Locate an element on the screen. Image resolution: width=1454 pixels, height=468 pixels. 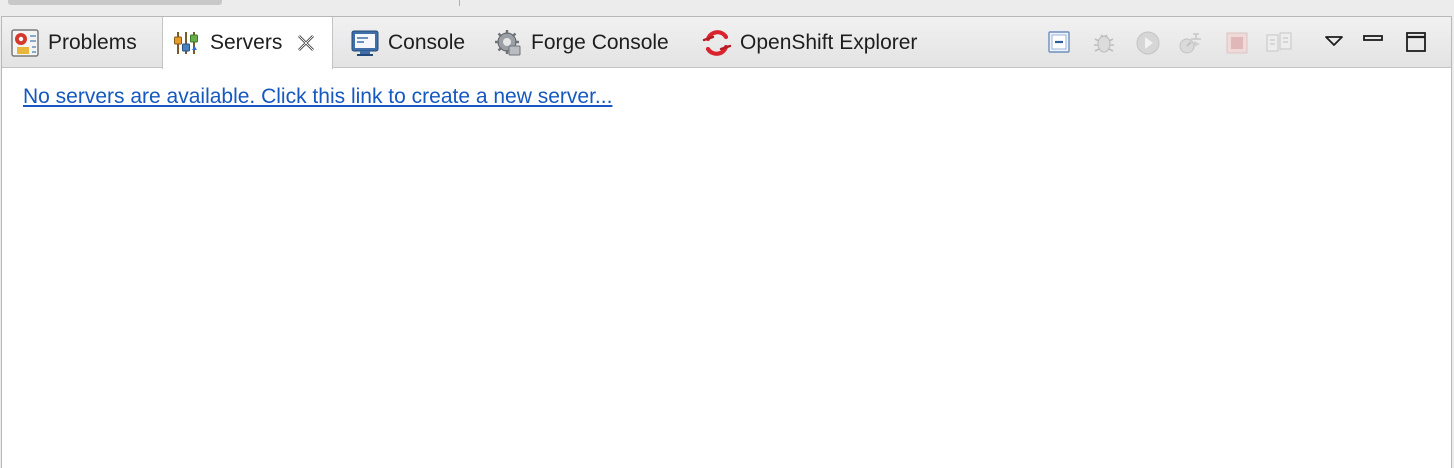
tab-label: Servers is located at coordinates (246, 42).